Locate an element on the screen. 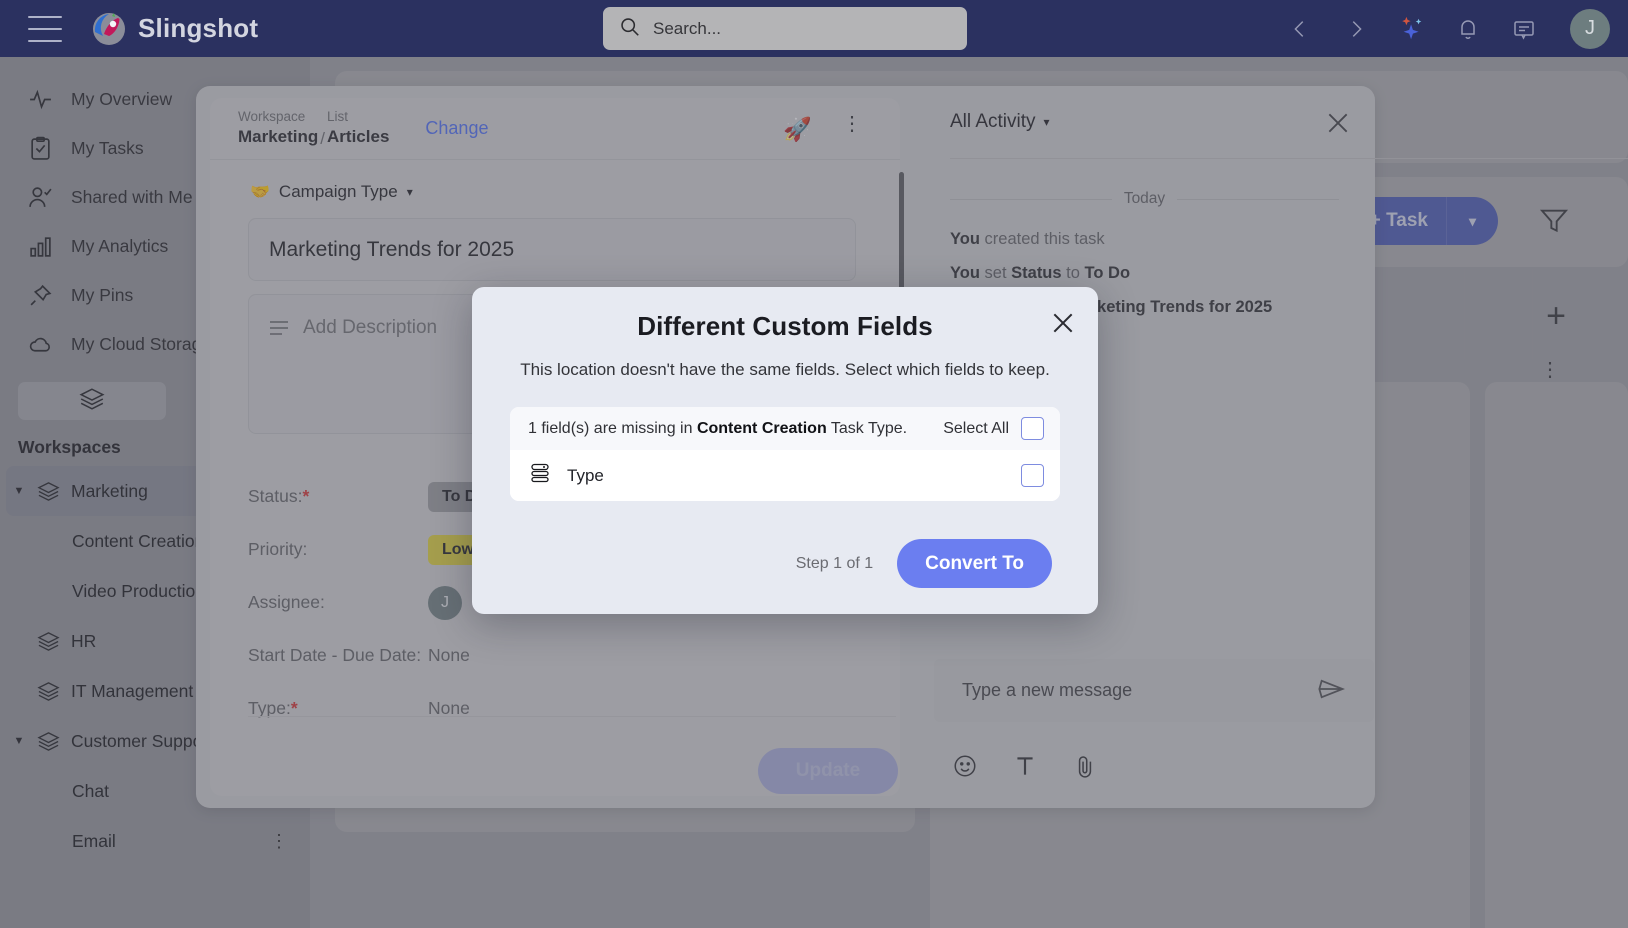 The image size is (1628, 928). field-checkbox is located at coordinates (1032, 475).